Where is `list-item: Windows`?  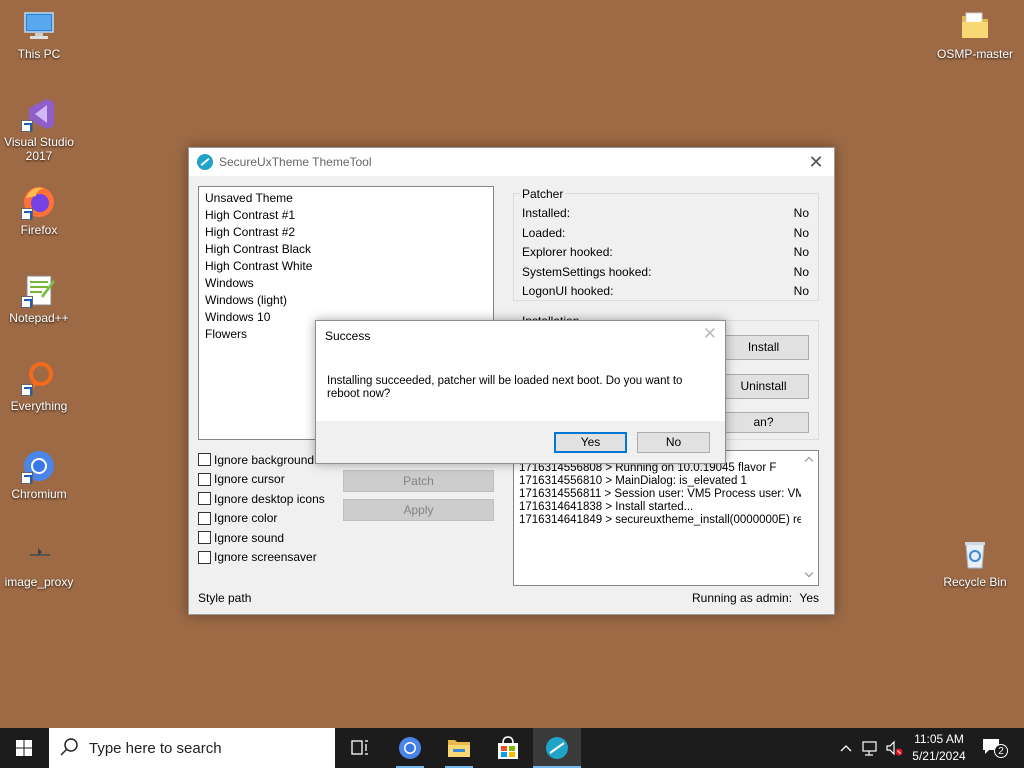
list-item: Windows is located at coordinates (346, 283).